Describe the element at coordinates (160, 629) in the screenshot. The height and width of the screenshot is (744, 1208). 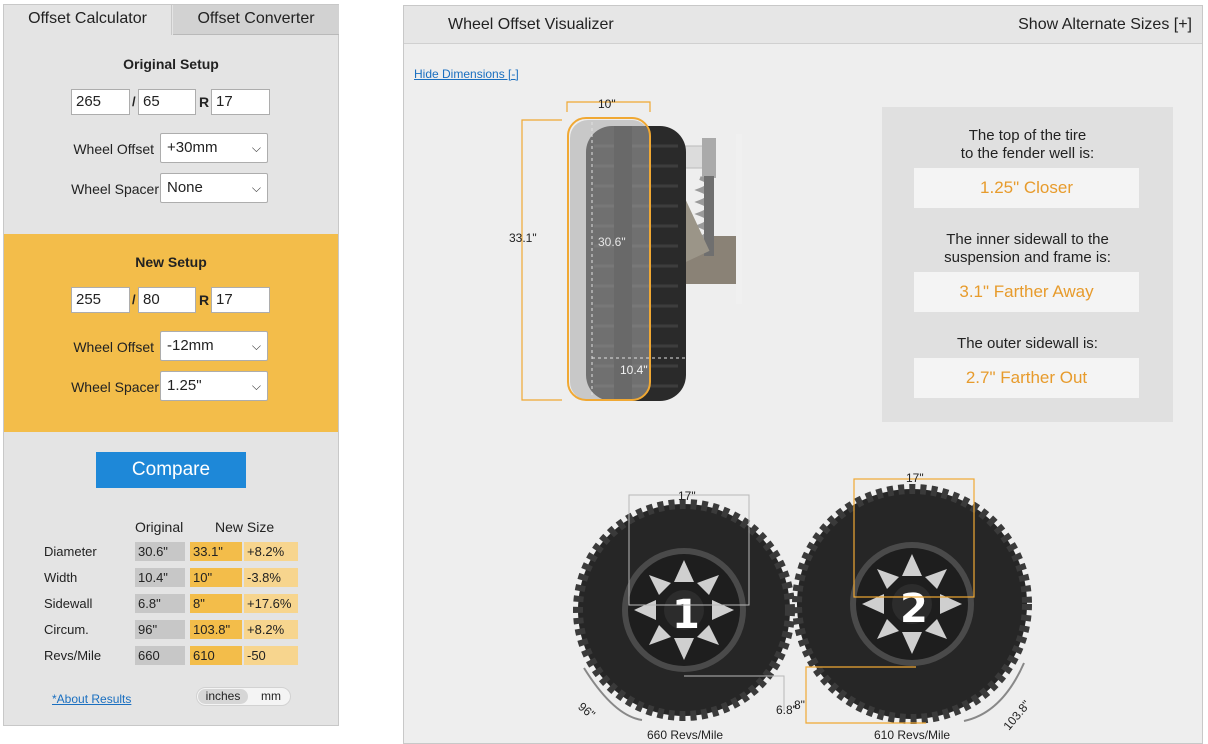
I see `orig-value: 96"` at that location.